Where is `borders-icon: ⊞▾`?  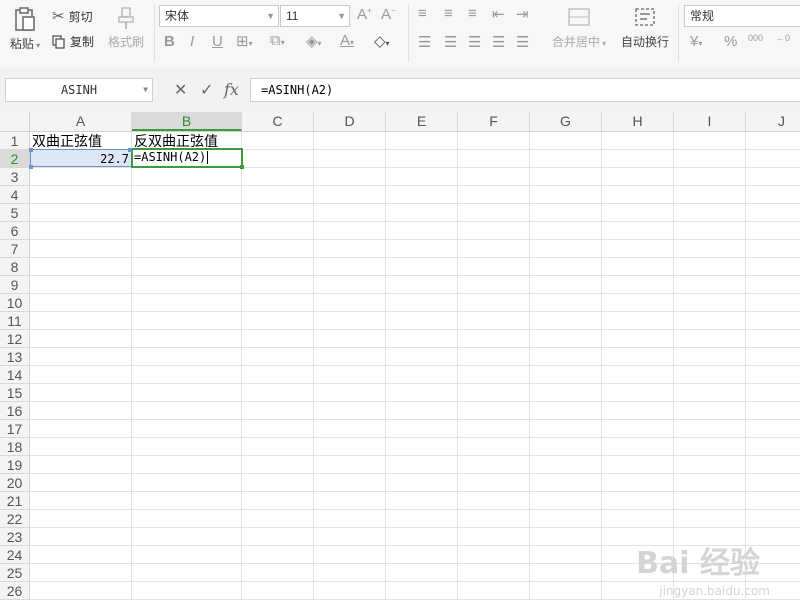 borders-icon: ⊞▾ is located at coordinates (244, 41).